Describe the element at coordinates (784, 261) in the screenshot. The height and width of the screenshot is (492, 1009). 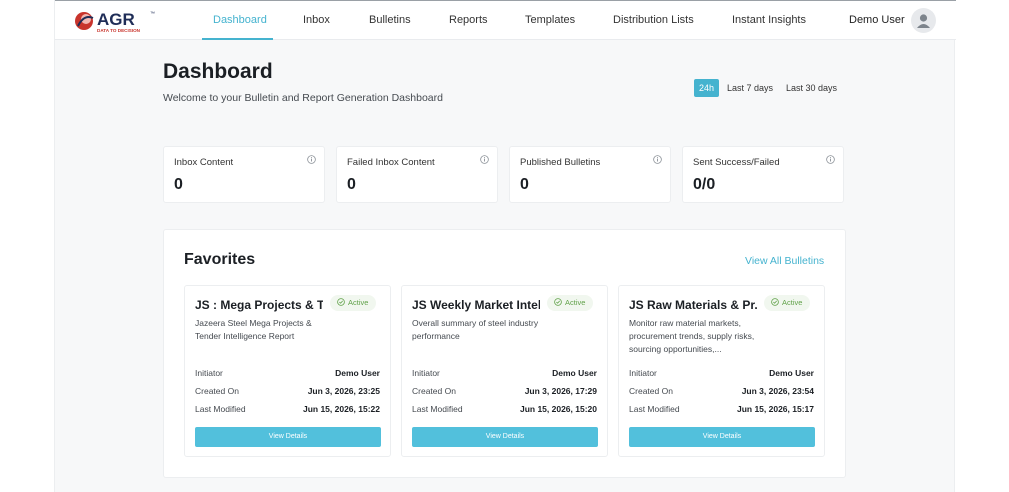
I see `view-all-bulletins-link: View All Bulletins` at that location.